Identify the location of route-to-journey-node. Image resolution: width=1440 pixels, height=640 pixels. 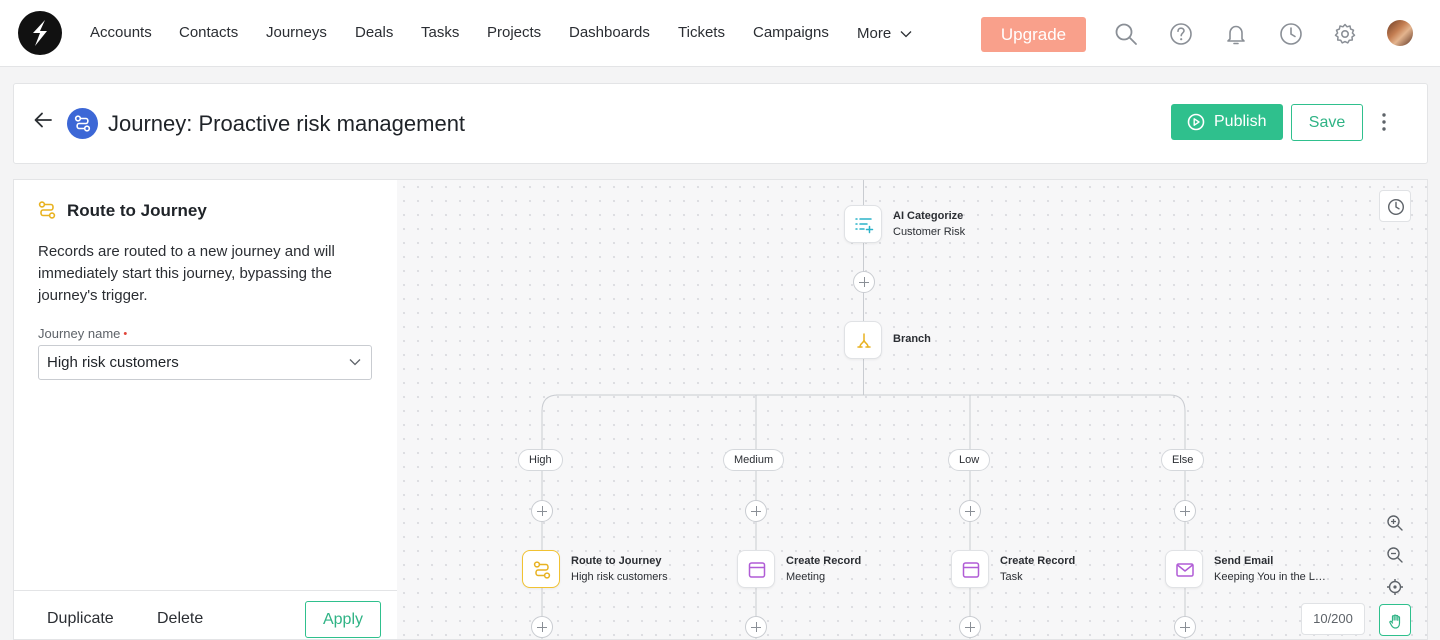
(541, 569).